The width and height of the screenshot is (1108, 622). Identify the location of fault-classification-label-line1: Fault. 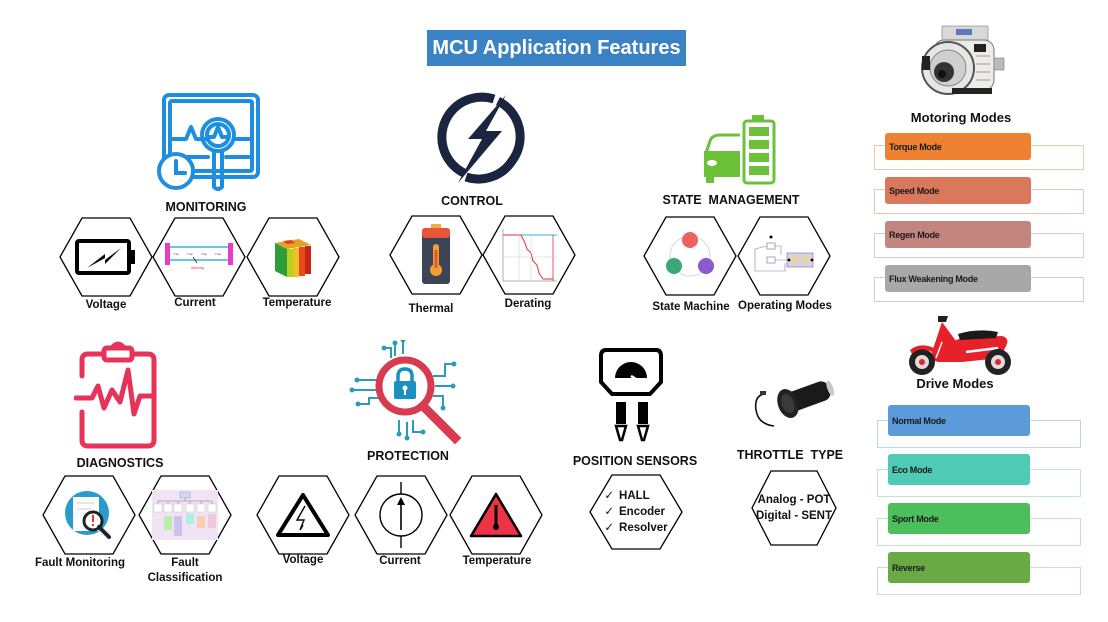
(185, 563).